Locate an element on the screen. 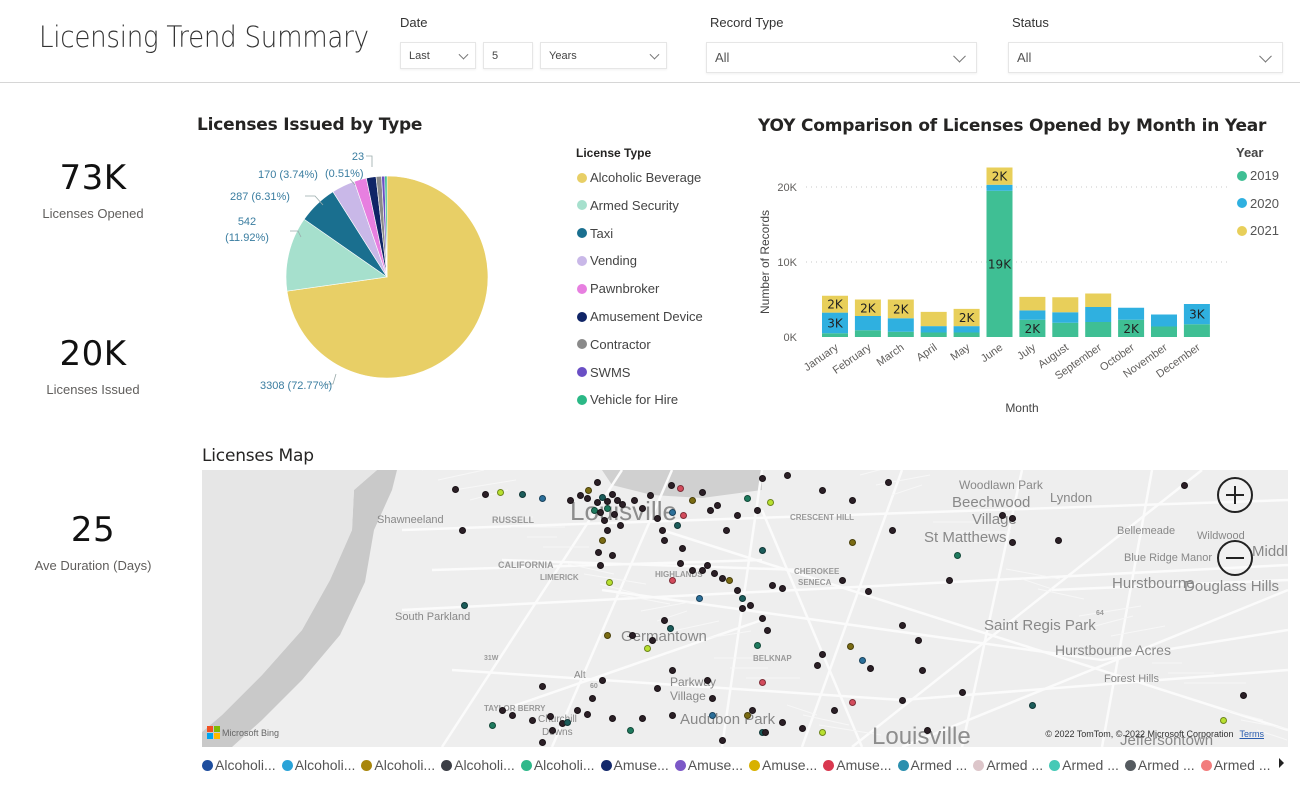 Image resolution: width=1300 pixels, height=800 pixels. legend-next-arrow-icon is located at coordinates (1281, 763).